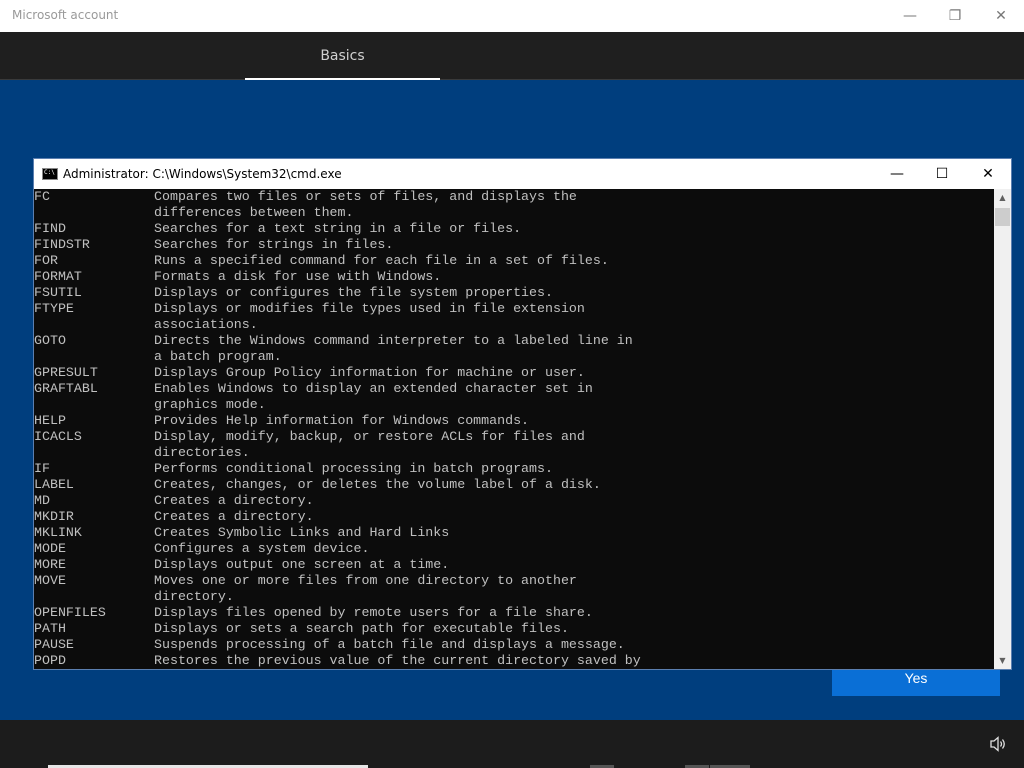 The height and width of the screenshot is (768, 1024). I want to click on nav-bar: Basics, so click(512, 56).